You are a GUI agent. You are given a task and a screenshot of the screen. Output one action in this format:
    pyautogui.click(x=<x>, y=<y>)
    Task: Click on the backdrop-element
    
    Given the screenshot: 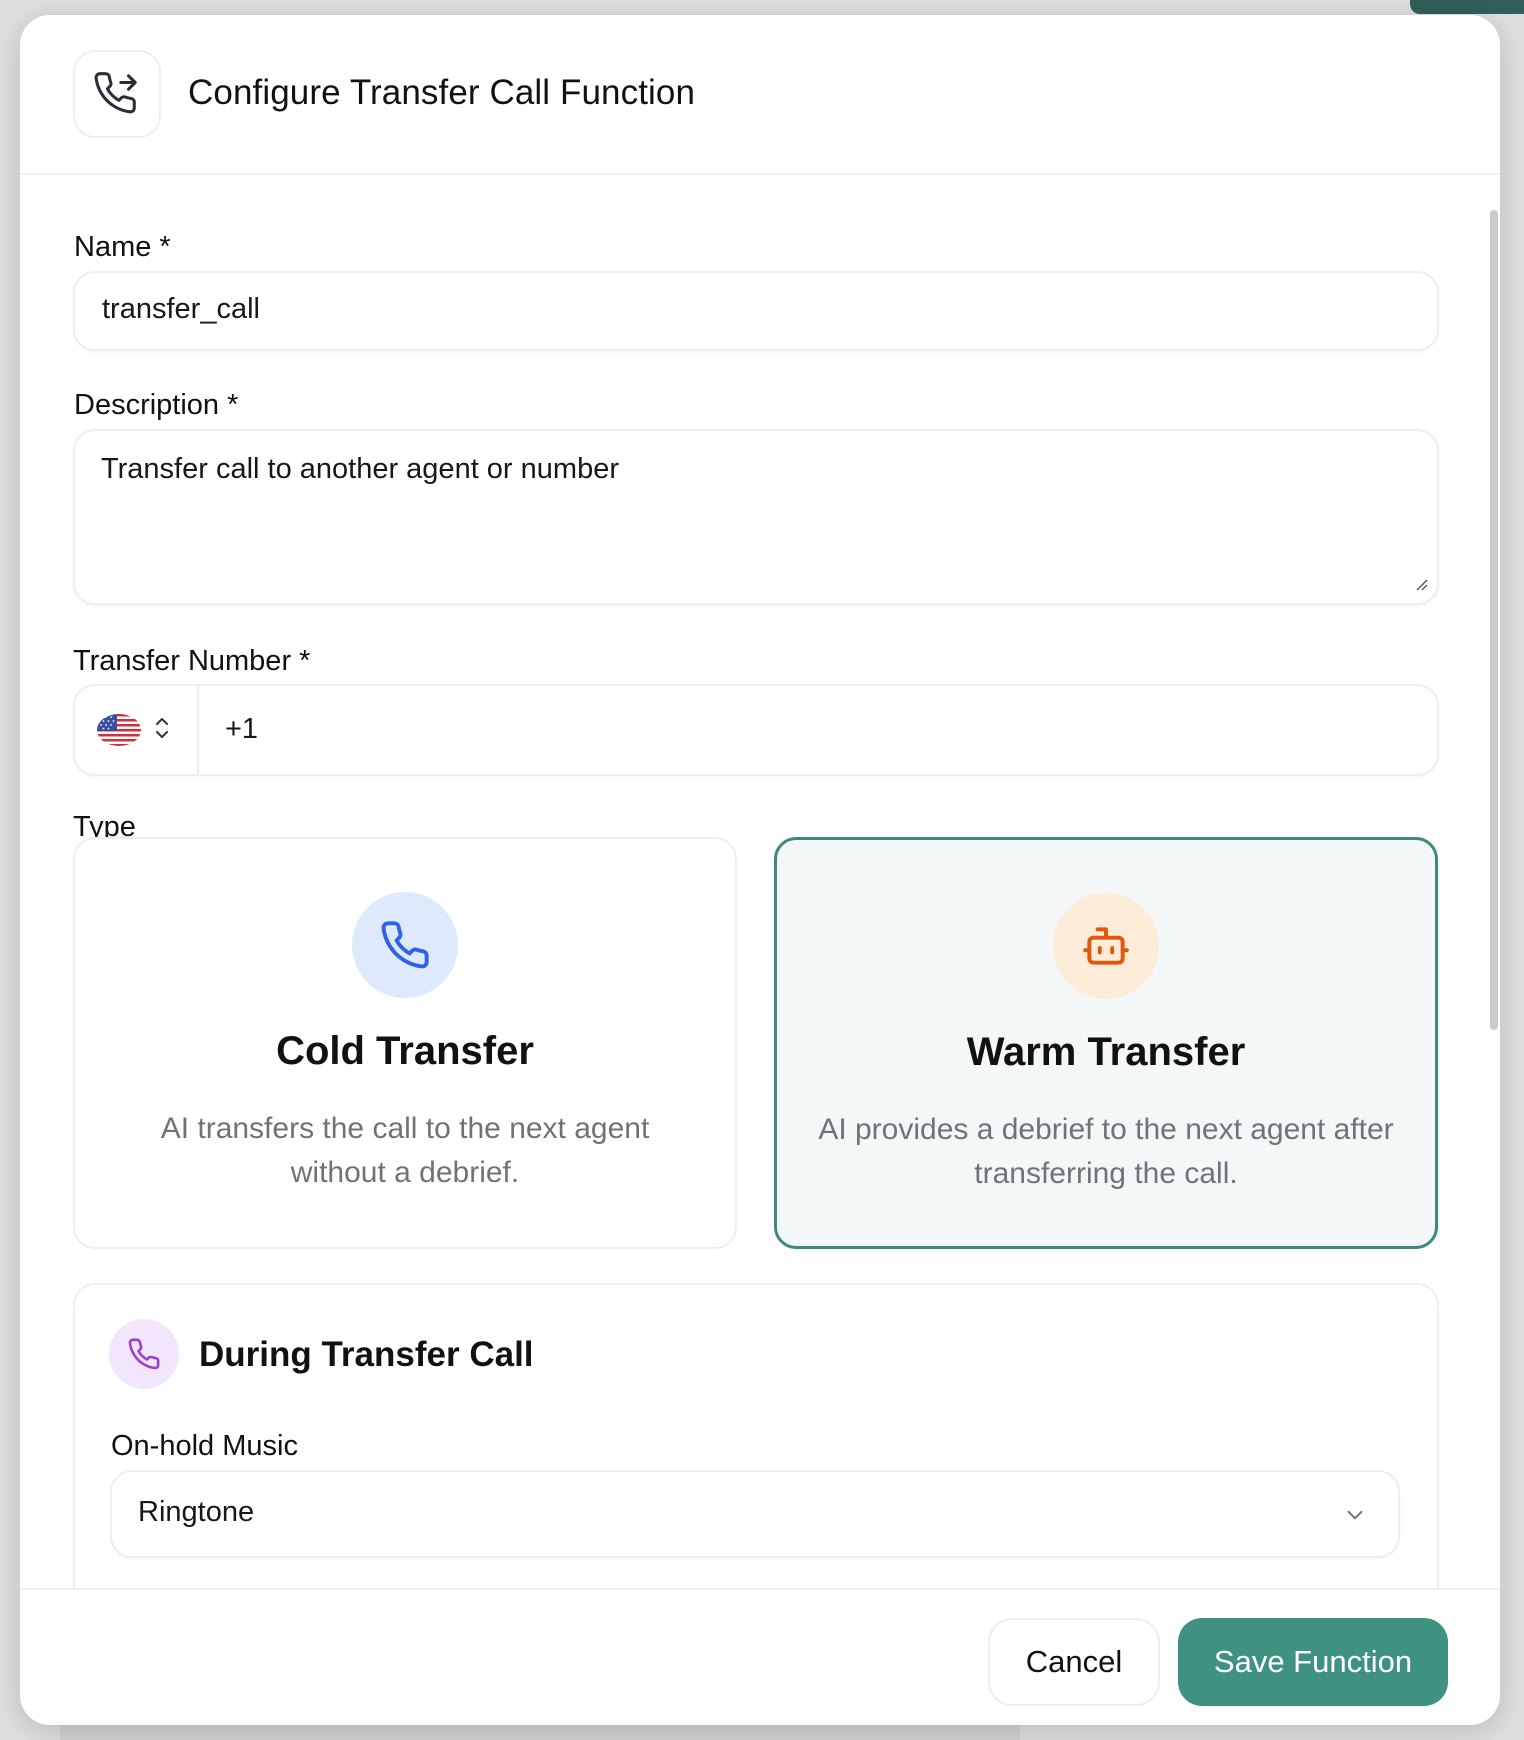 What is the action you would take?
    pyautogui.click(x=1467, y=7)
    